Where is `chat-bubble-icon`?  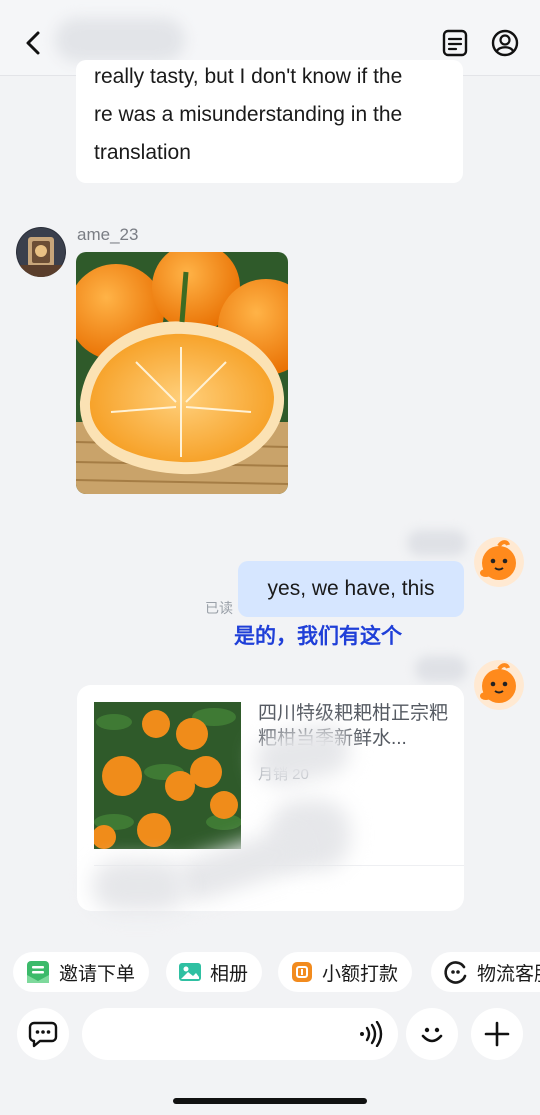 chat-bubble-icon is located at coordinates (43, 1034).